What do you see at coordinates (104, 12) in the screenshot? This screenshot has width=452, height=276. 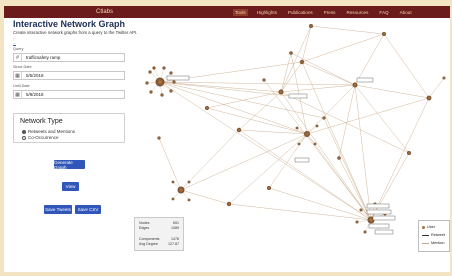 I see `brand-logo: Ctlabs` at bounding box center [104, 12].